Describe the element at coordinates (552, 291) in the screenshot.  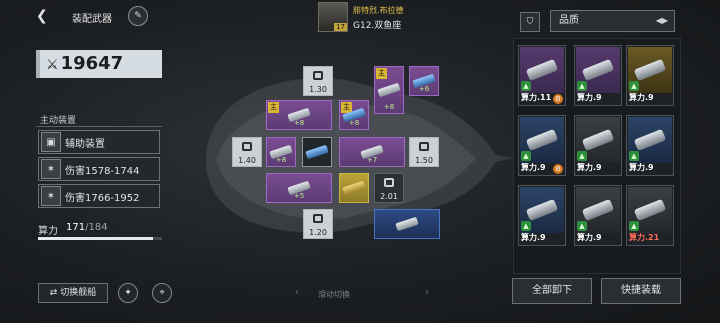
I see `unload-all-button: 全部卸下` at that location.